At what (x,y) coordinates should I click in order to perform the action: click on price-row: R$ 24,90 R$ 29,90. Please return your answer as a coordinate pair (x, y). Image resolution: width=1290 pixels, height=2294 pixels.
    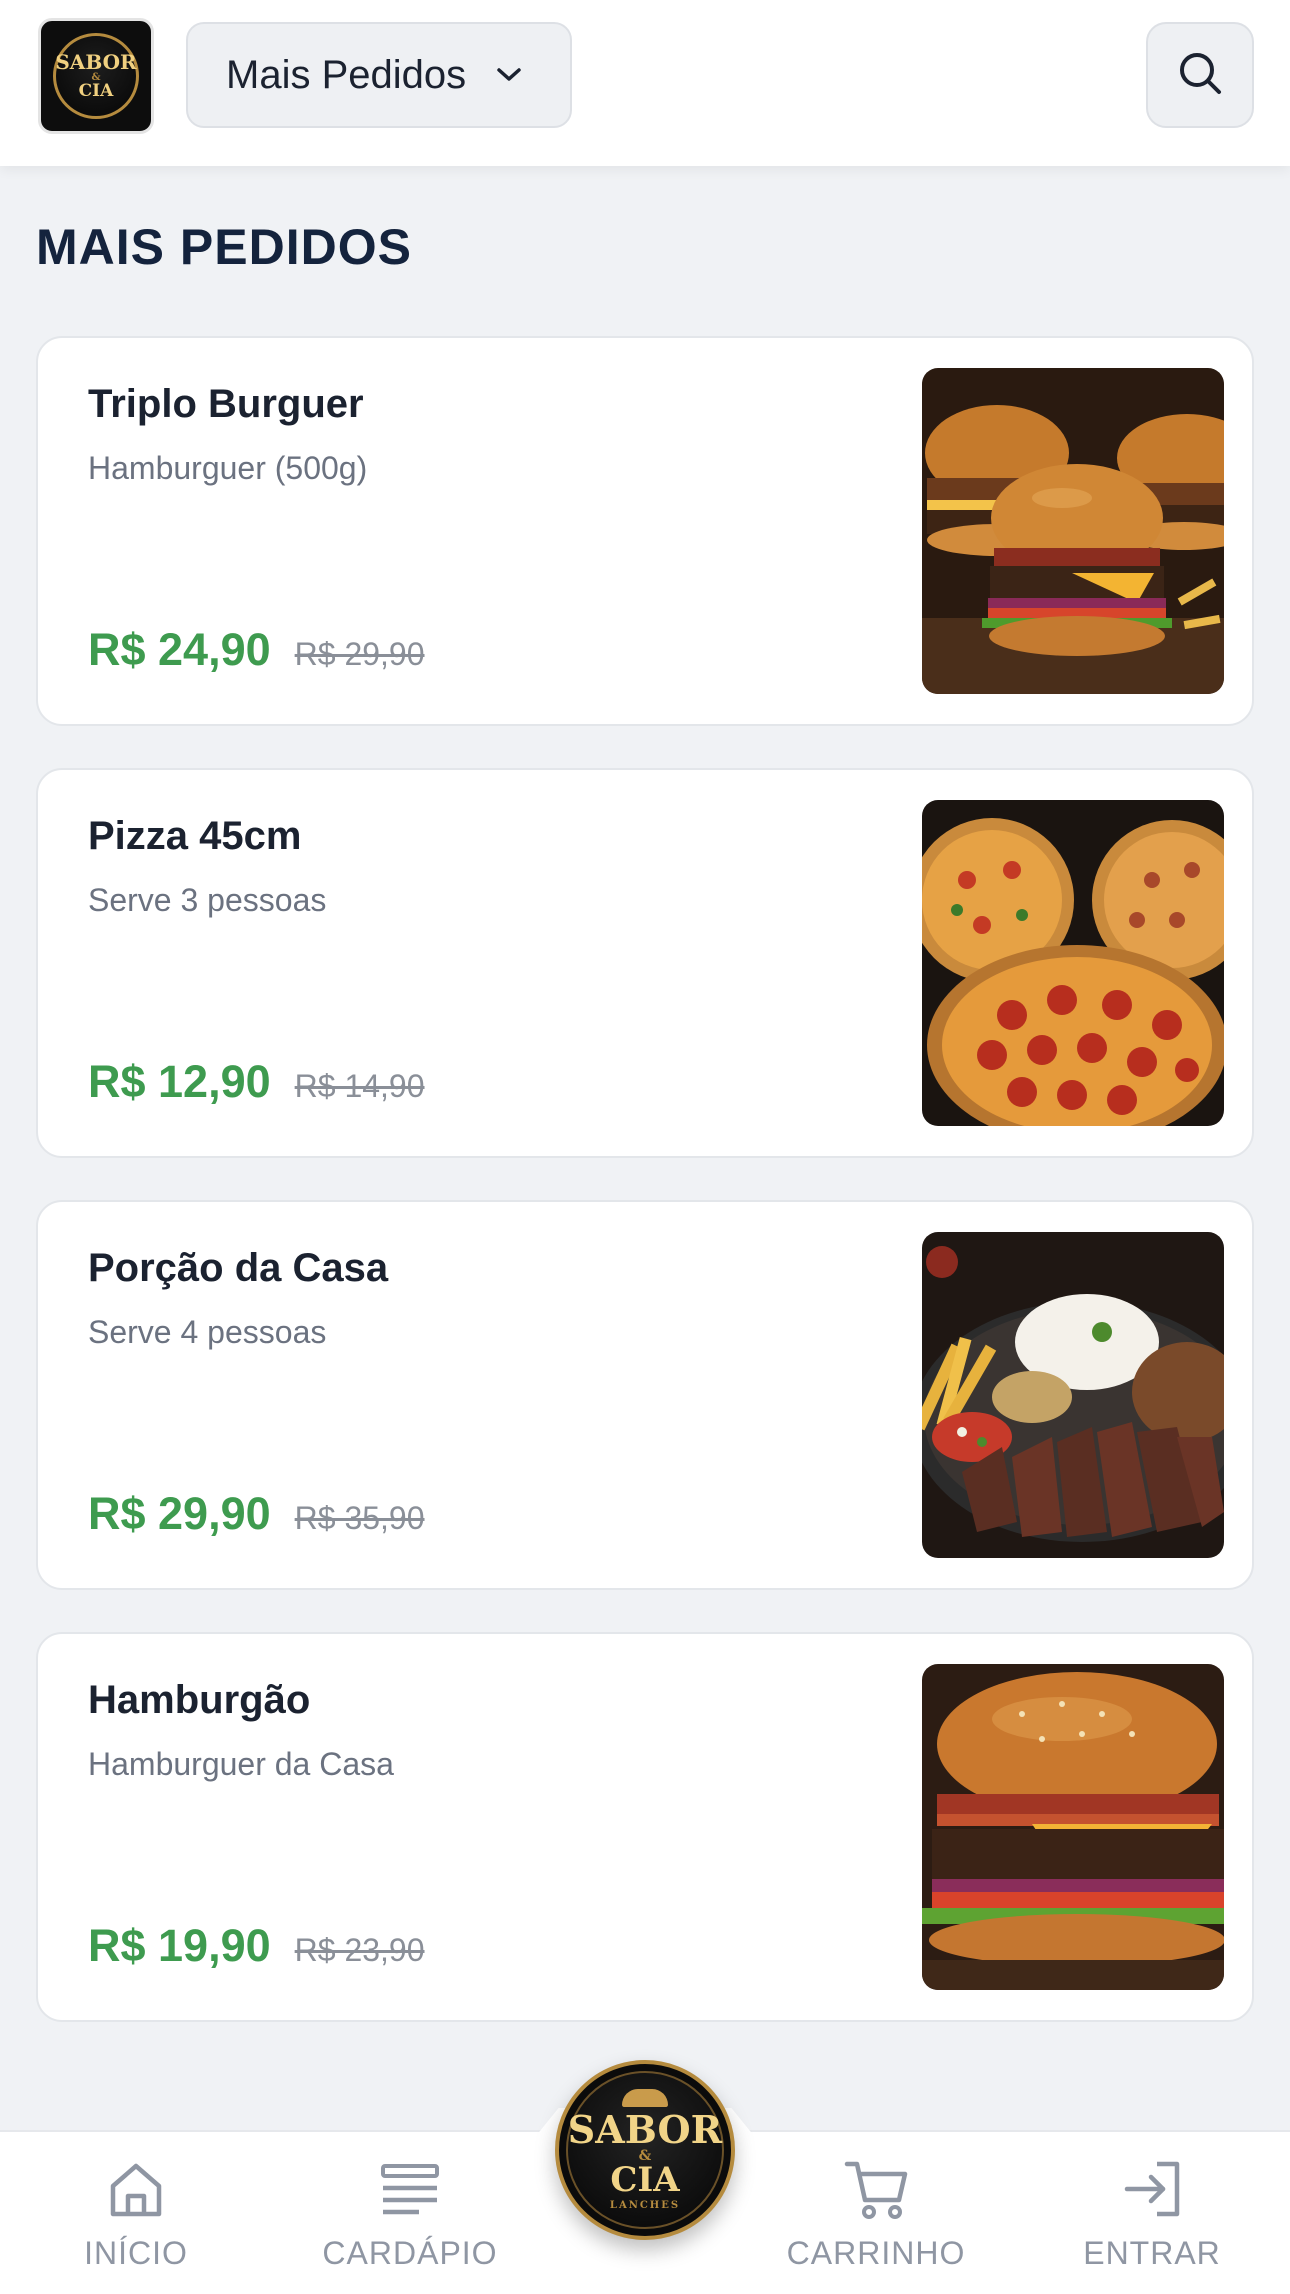
    Looking at the image, I should click on (256, 650).